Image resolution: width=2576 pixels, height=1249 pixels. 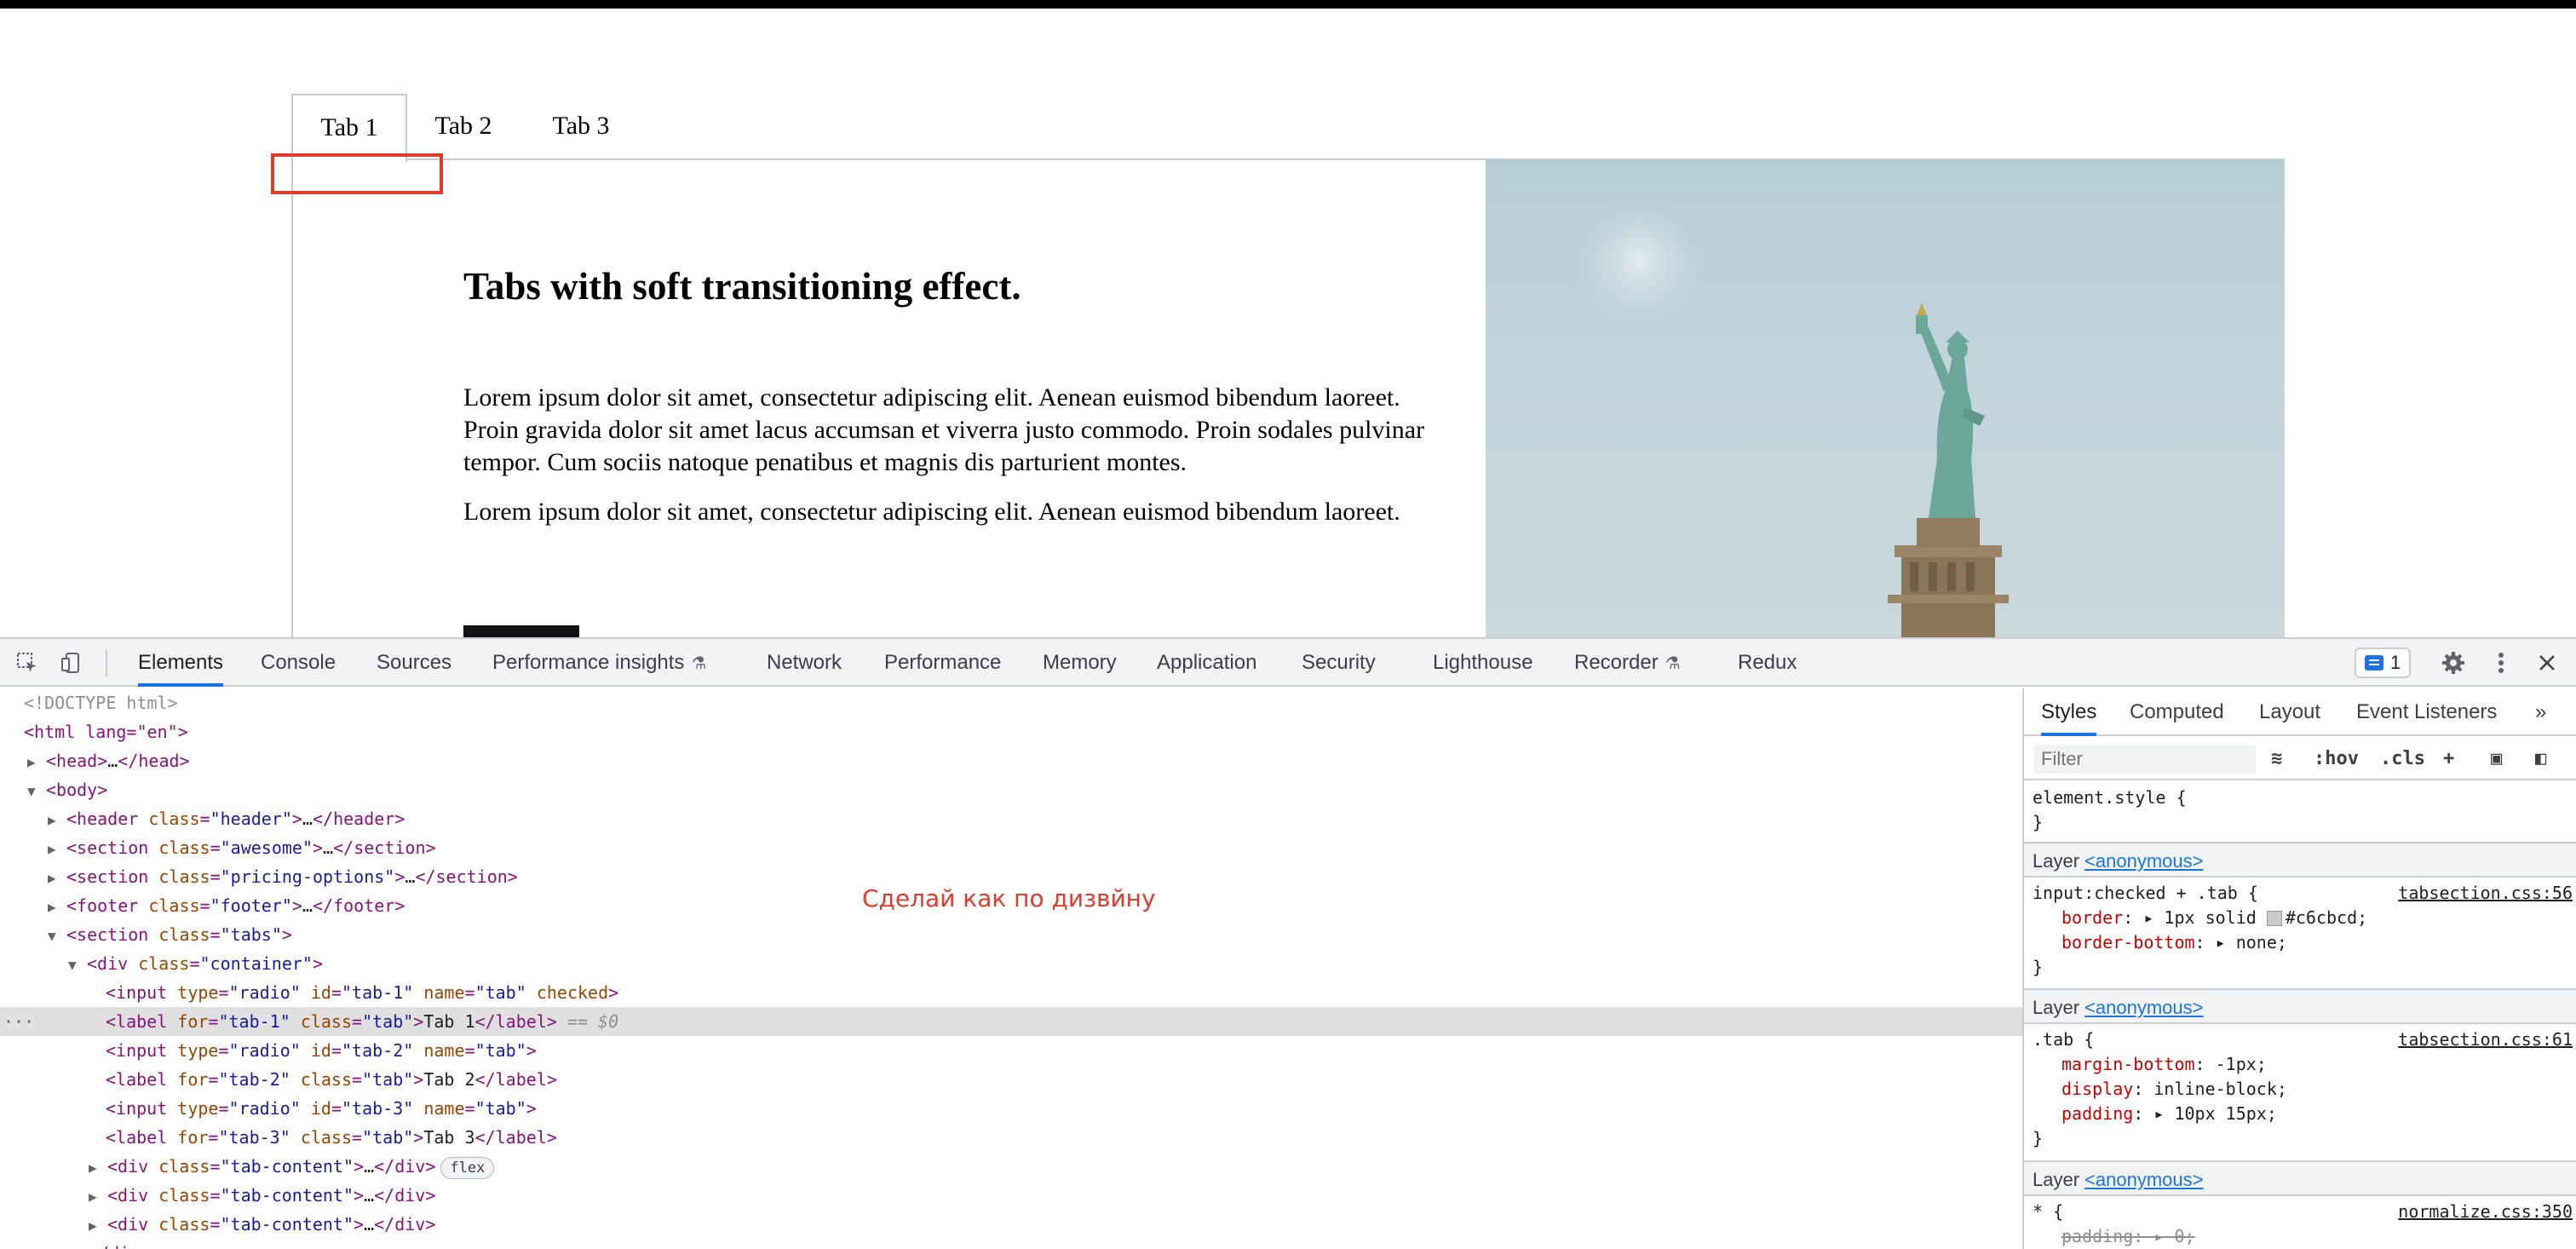 I want to click on dom-node-section-tabs: ▼ <section class="tabs">, so click(x=1011, y=934).